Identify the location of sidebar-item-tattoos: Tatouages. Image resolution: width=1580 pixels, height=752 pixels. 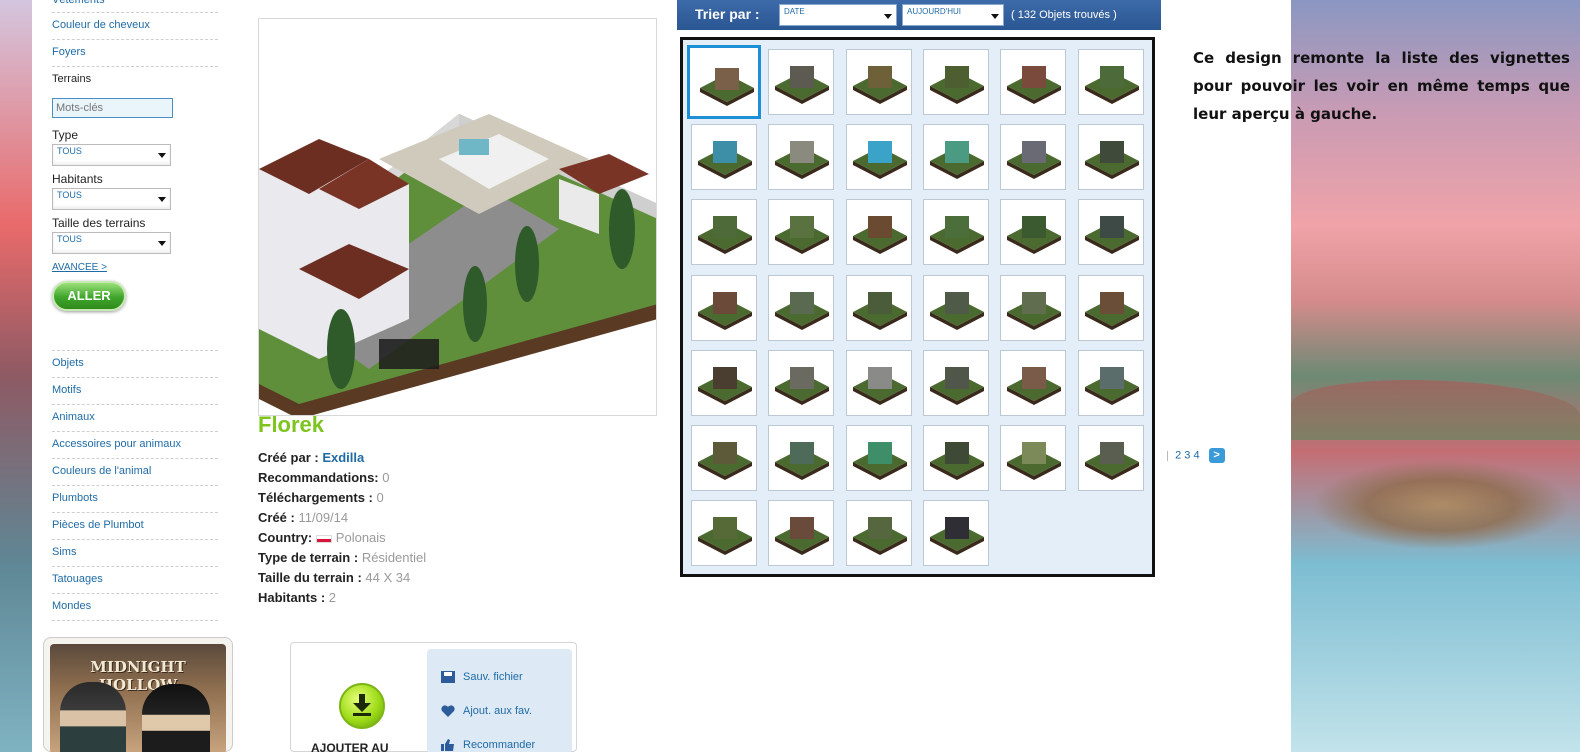
(135, 580).